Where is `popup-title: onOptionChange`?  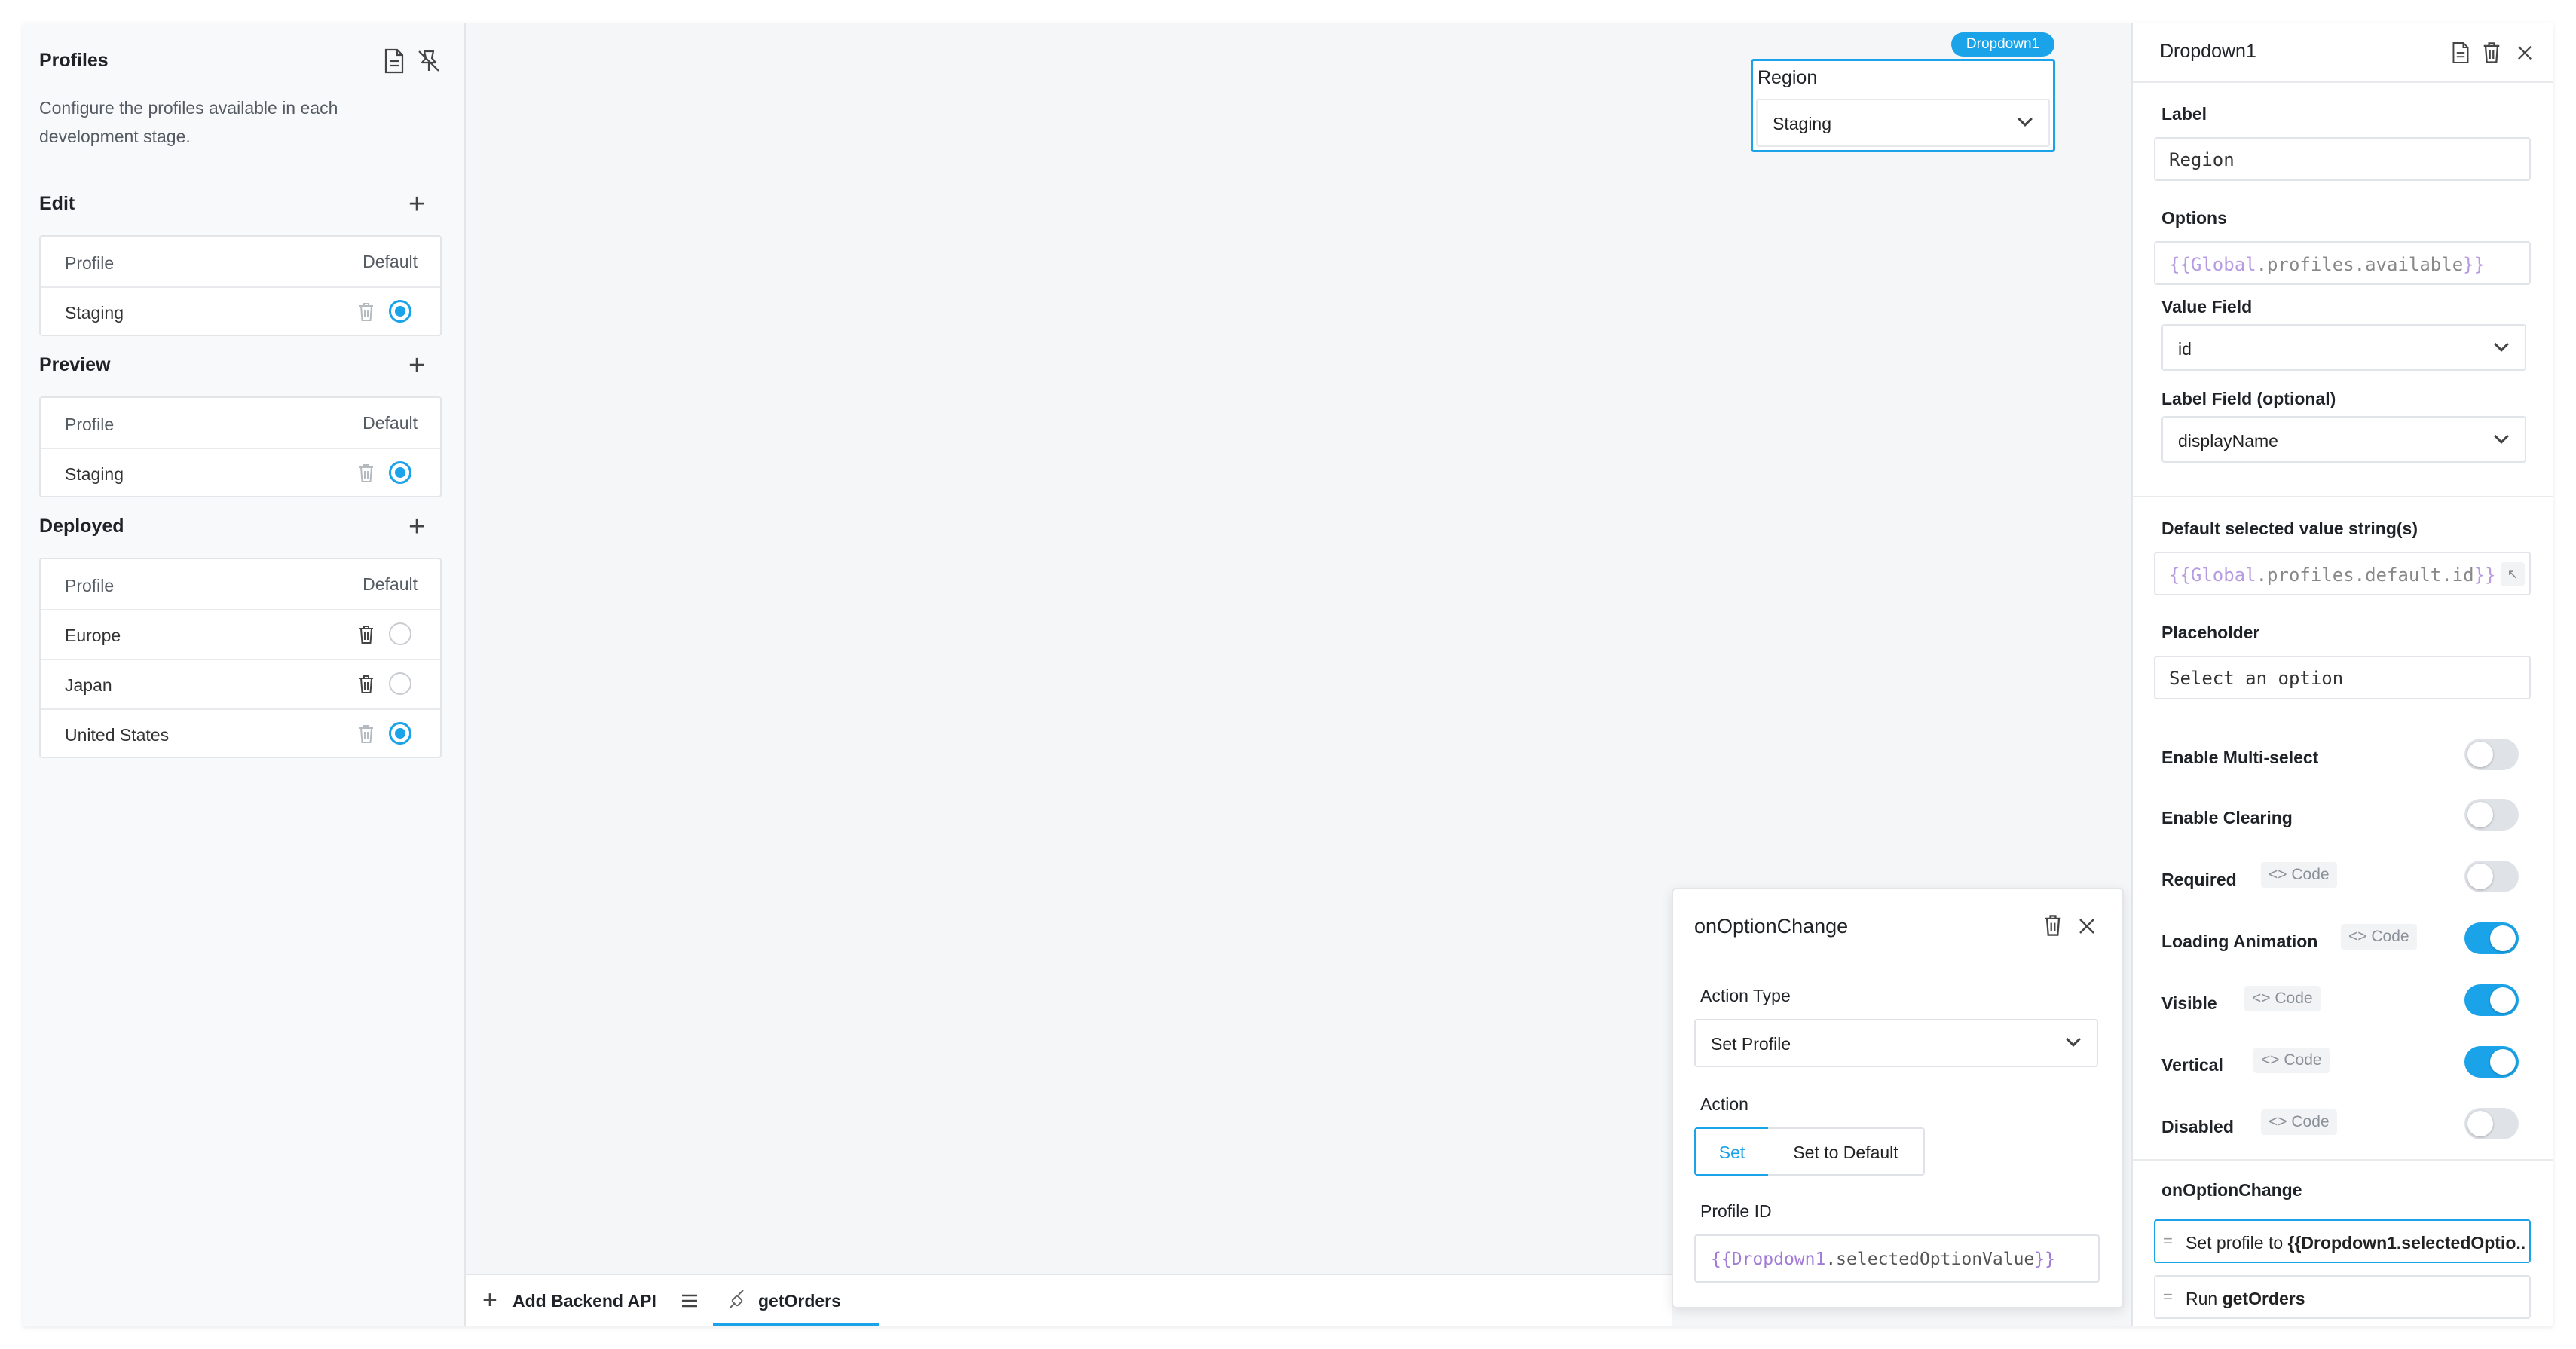
popup-title: onOptionChange is located at coordinates (1771, 926).